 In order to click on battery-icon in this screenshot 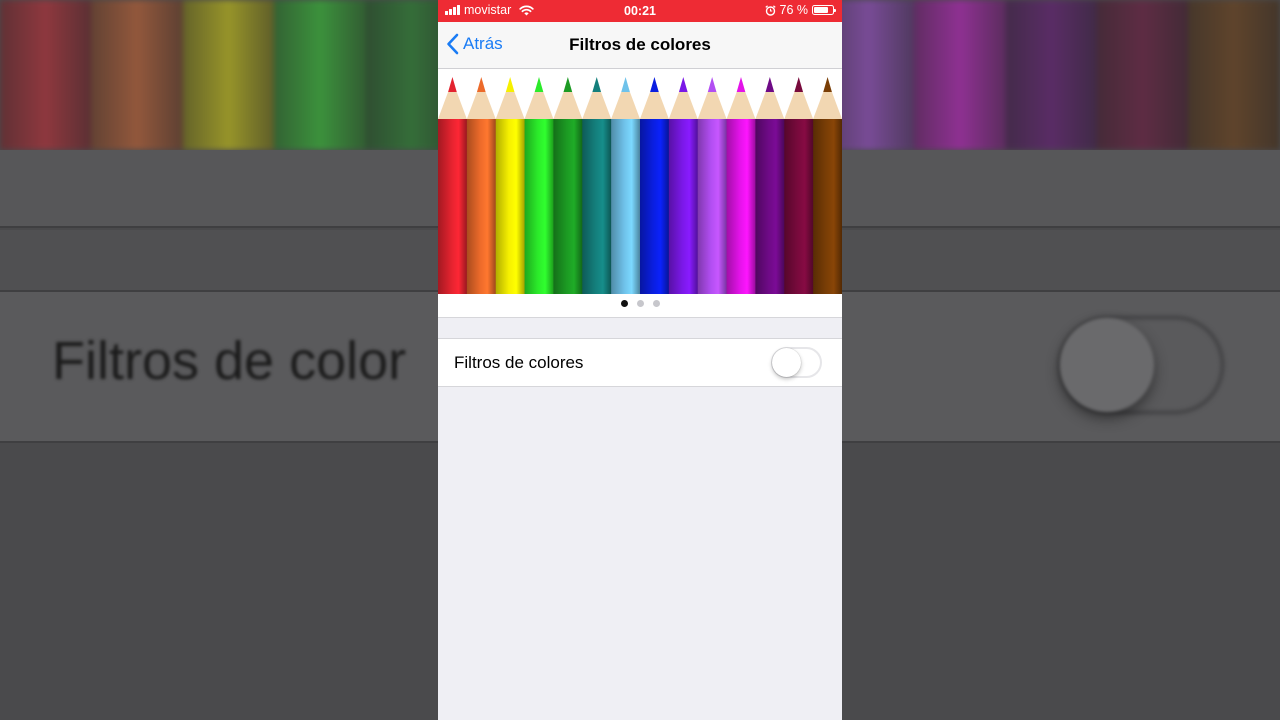, I will do `click(824, 10)`.